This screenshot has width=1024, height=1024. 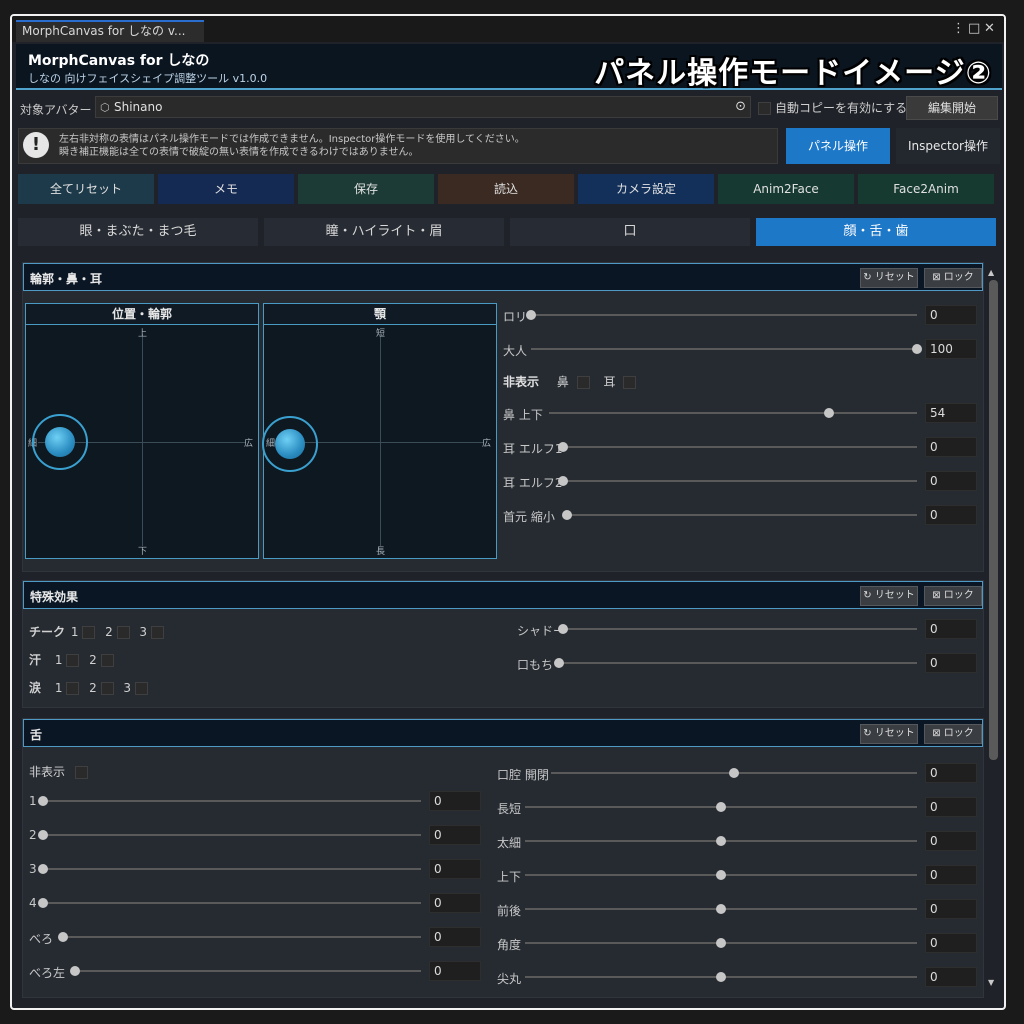 What do you see at coordinates (889, 596) in the screenshot?
I see `special-reset-button: ↻ リセット` at bounding box center [889, 596].